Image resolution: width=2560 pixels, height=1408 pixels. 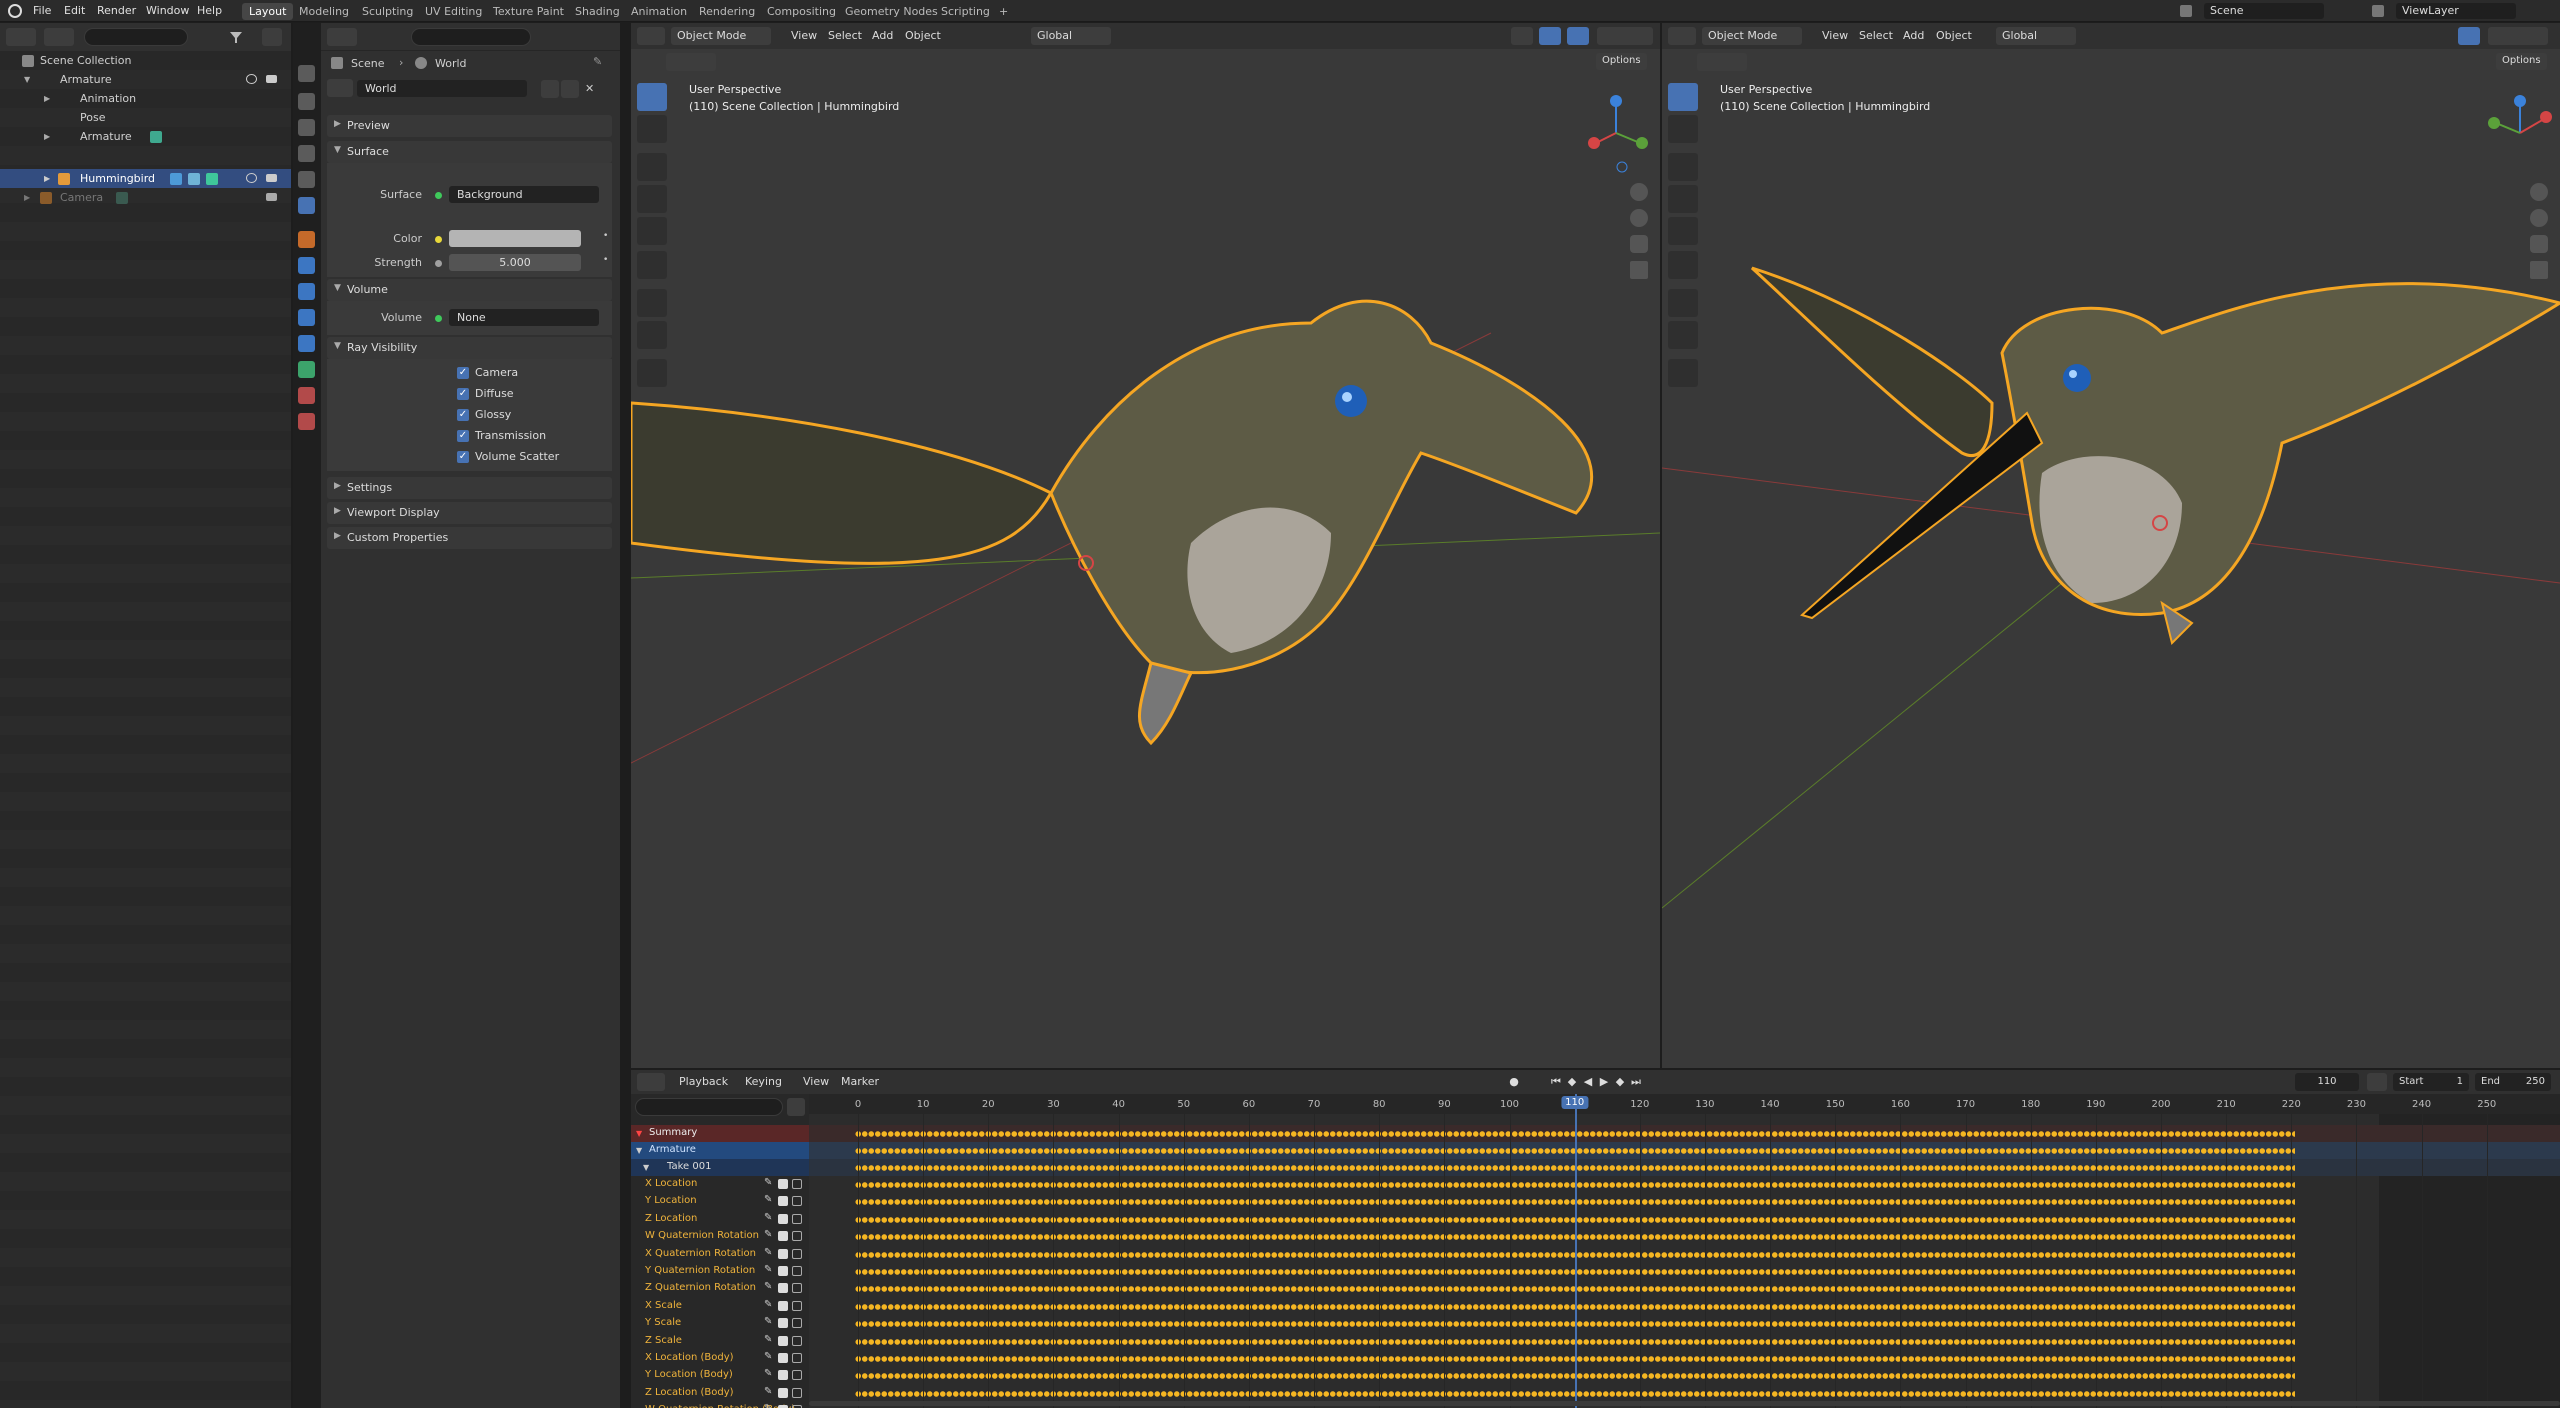 I want to click on output-tab-icon, so click(x=306, y=127).